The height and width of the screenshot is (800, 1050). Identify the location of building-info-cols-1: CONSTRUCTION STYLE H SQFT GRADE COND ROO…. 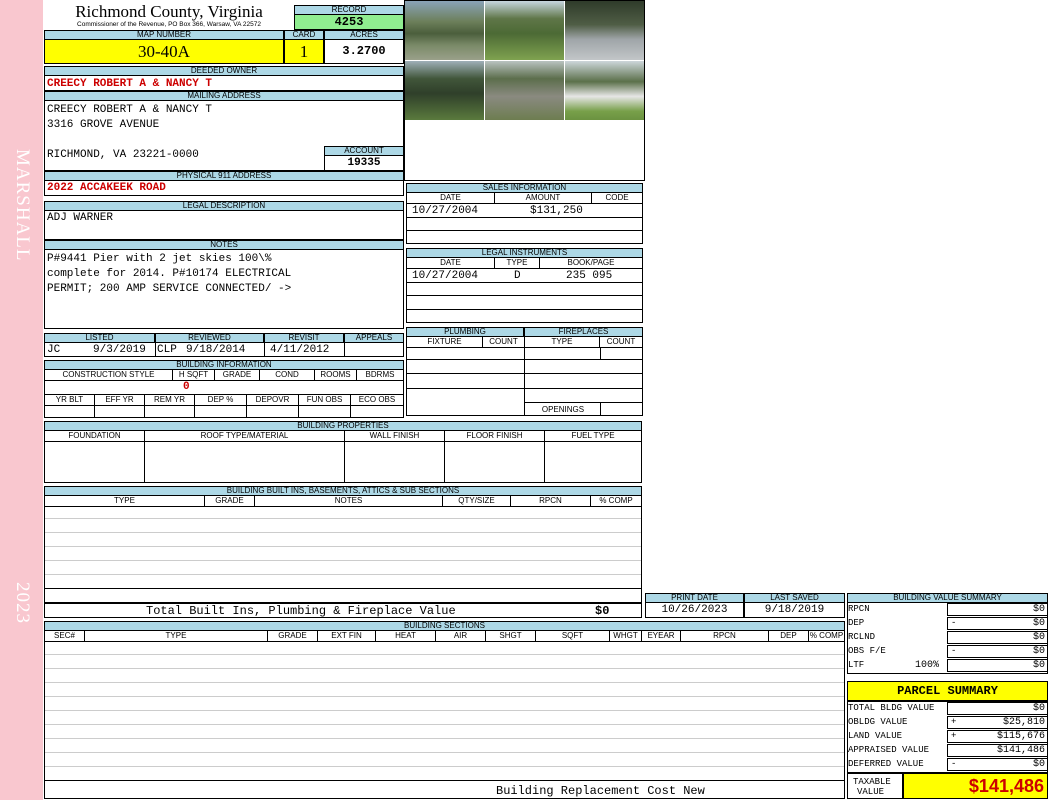
(224, 375).